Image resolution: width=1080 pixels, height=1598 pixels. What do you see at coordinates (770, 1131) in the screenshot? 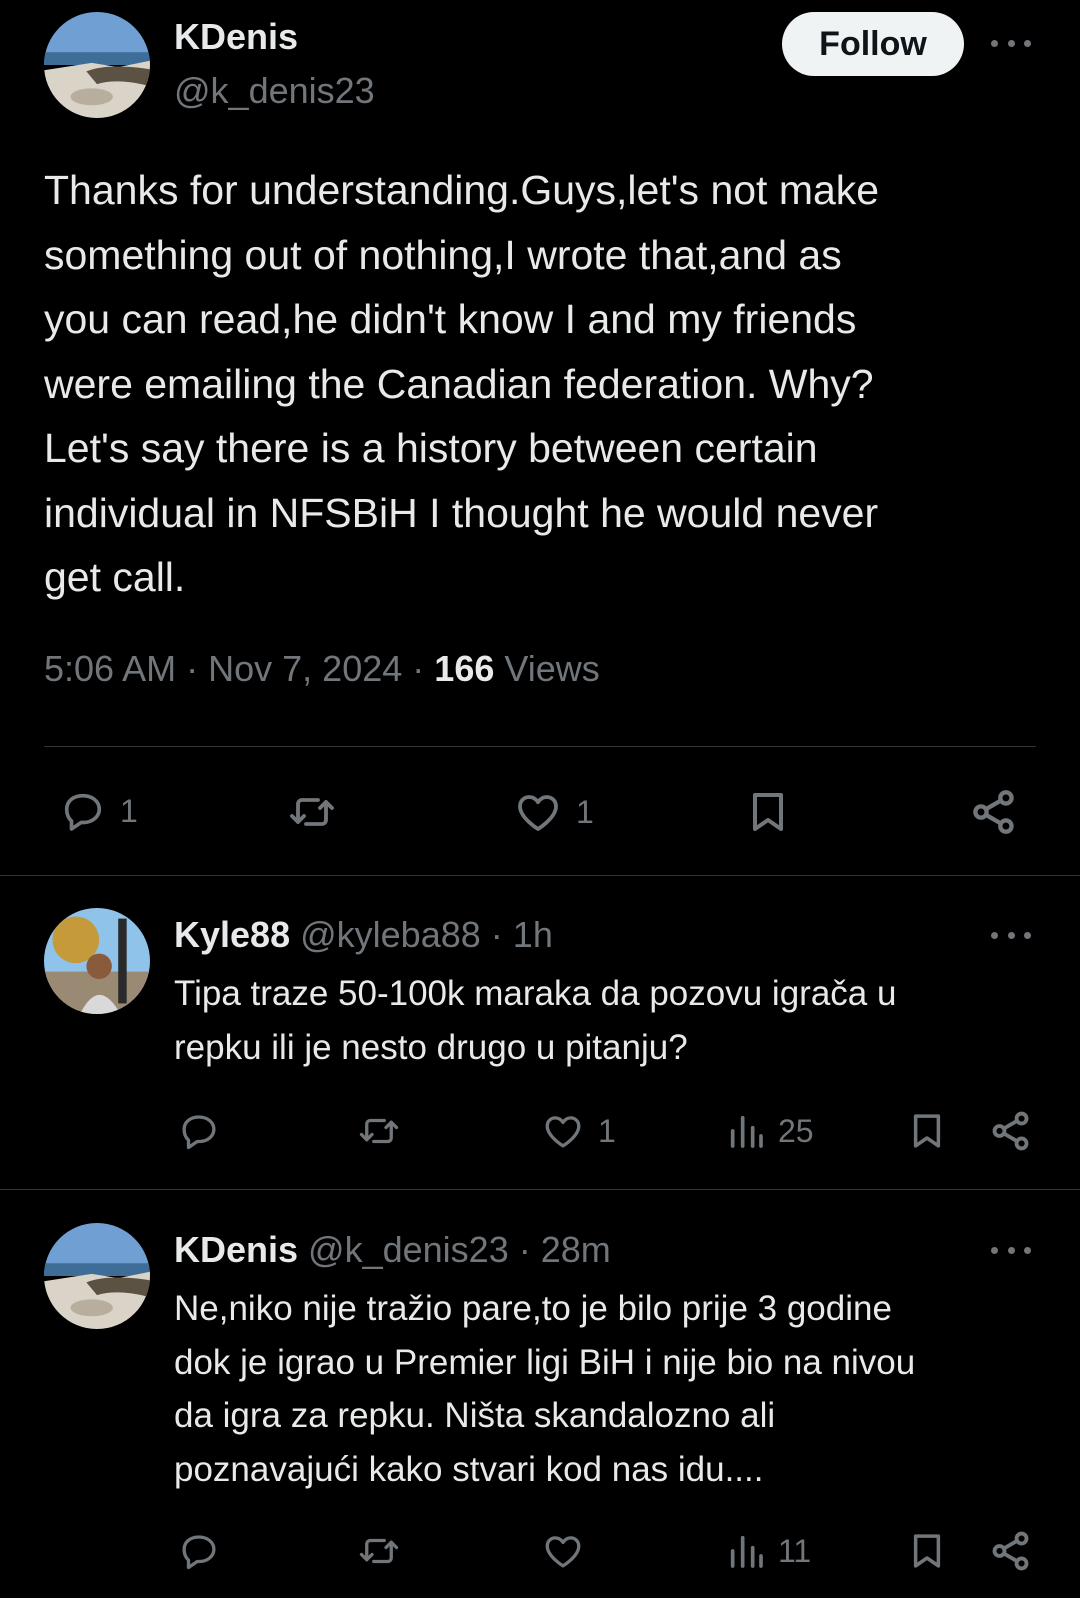
I see `views-button: 25` at bounding box center [770, 1131].